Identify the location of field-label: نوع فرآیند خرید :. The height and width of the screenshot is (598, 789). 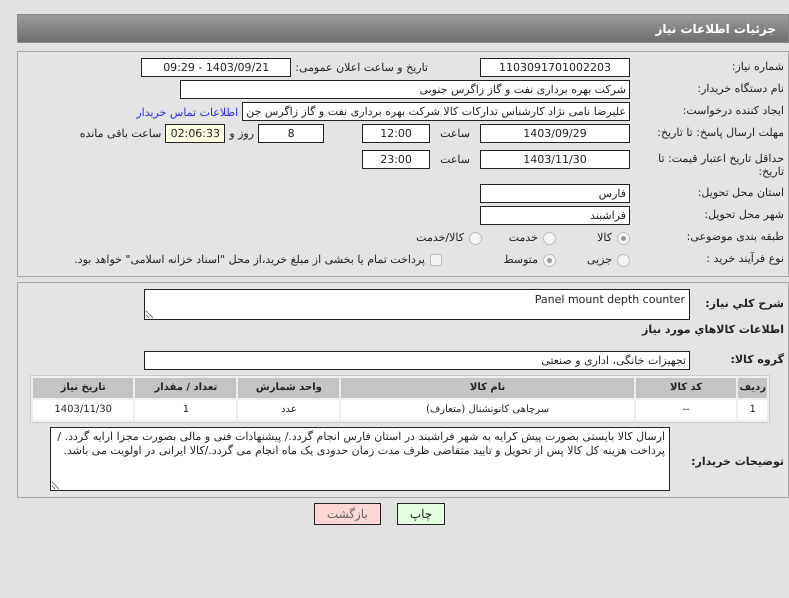
(744, 257).